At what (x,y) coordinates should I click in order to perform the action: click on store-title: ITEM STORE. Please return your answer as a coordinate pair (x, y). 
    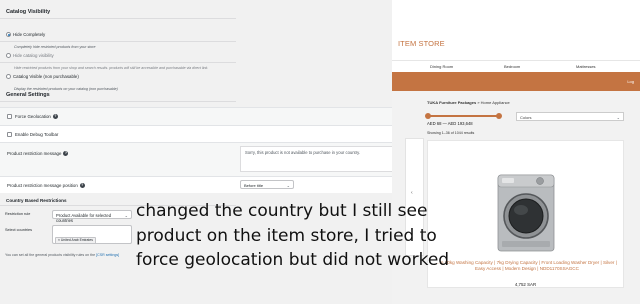
    Looking at the image, I should click on (421, 43).